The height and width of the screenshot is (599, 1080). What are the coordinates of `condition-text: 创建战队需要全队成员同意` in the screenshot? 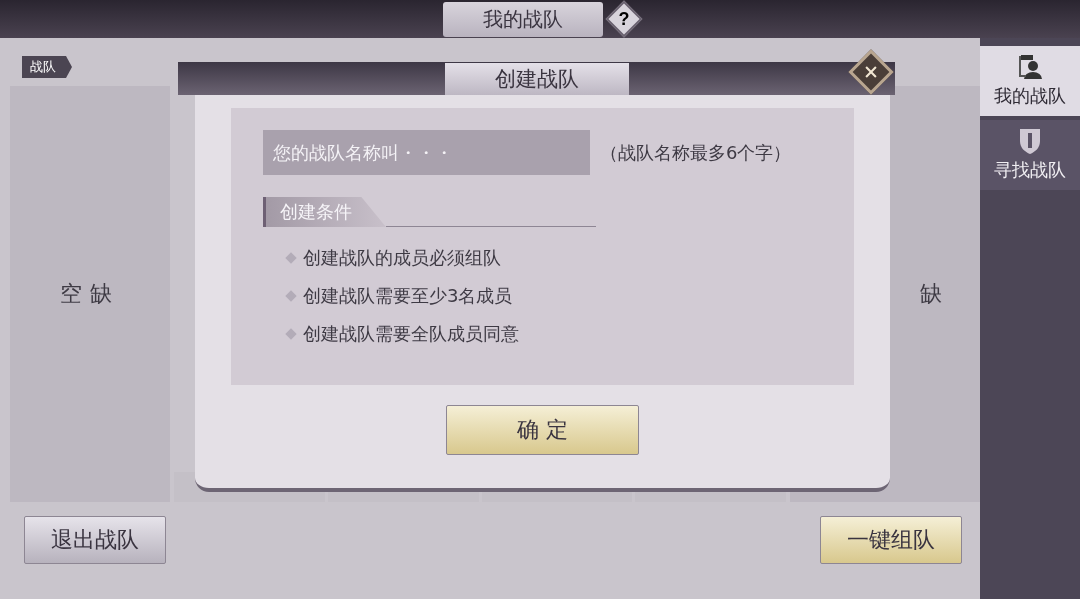 It's located at (411, 334).